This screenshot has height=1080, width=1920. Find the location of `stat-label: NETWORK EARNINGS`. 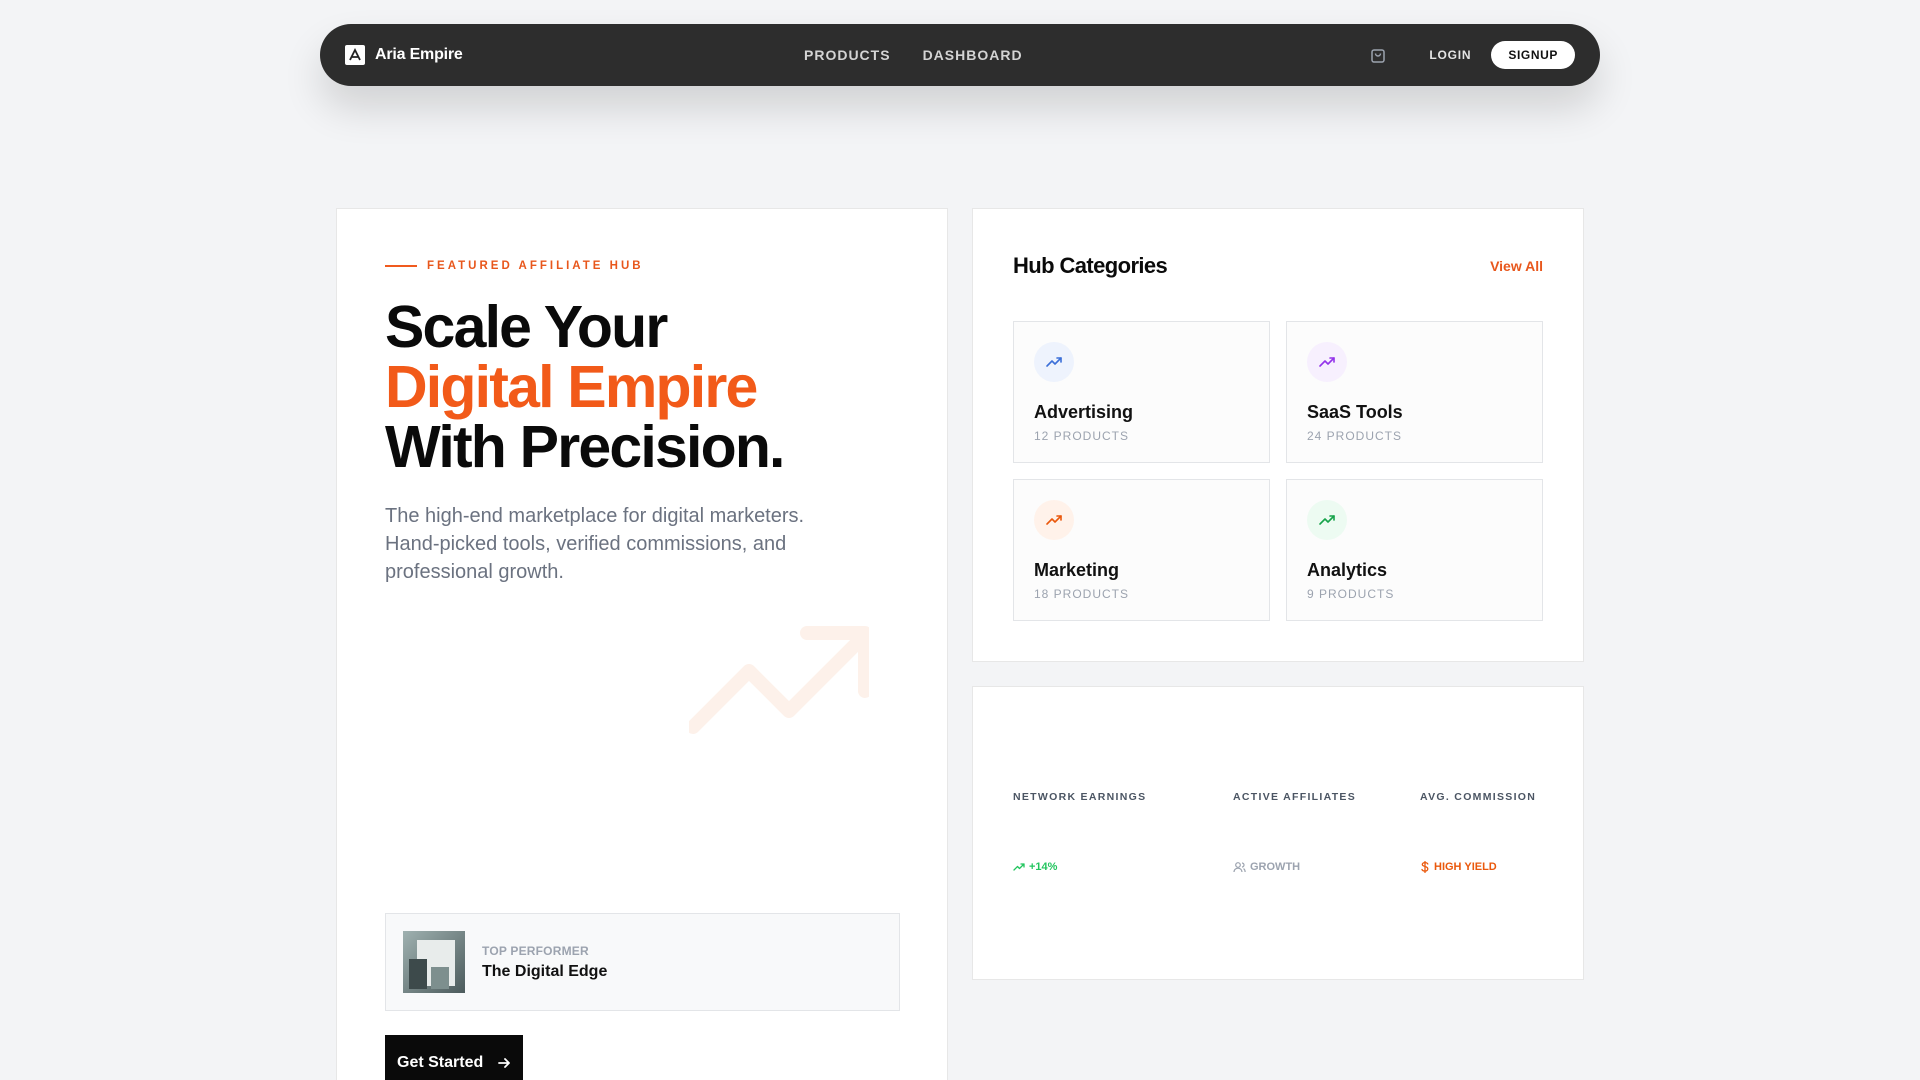

stat-label: NETWORK EARNINGS is located at coordinates (1080, 797).